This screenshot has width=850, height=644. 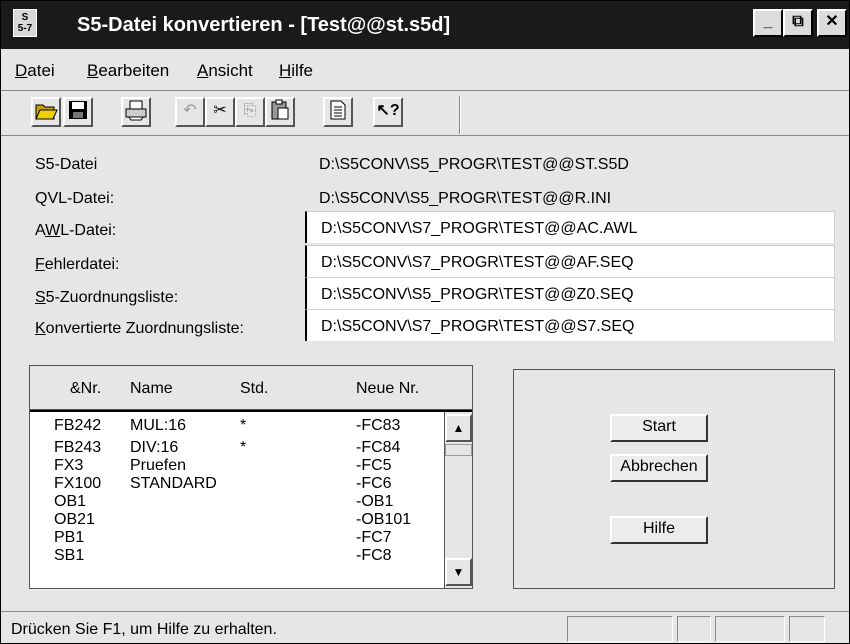 I want to click on menu-datei-label: atei, so click(x=41, y=70).